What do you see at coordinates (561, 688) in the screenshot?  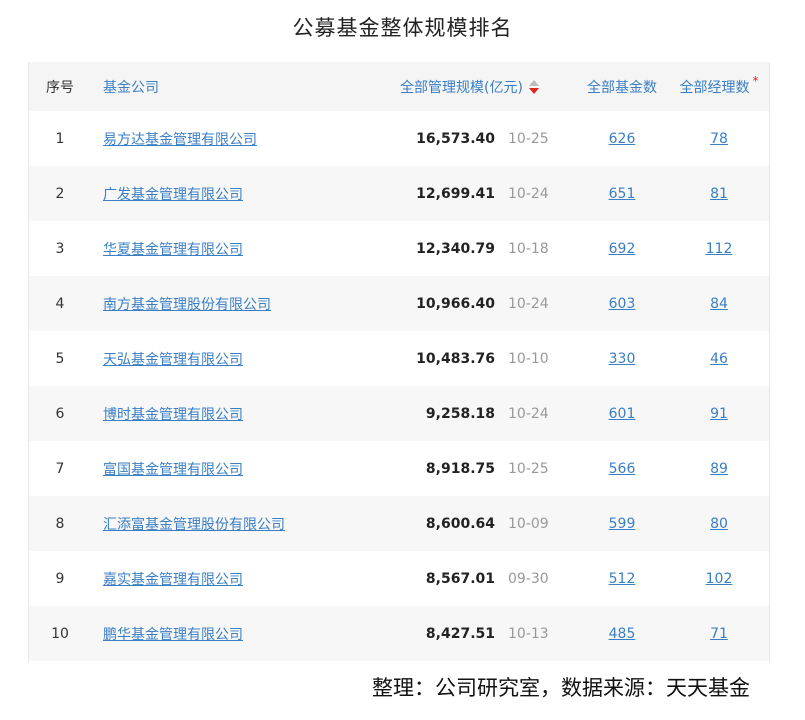 I see `source-note: 整理：公司研究室，数据来源：天天基金` at bounding box center [561, 688].